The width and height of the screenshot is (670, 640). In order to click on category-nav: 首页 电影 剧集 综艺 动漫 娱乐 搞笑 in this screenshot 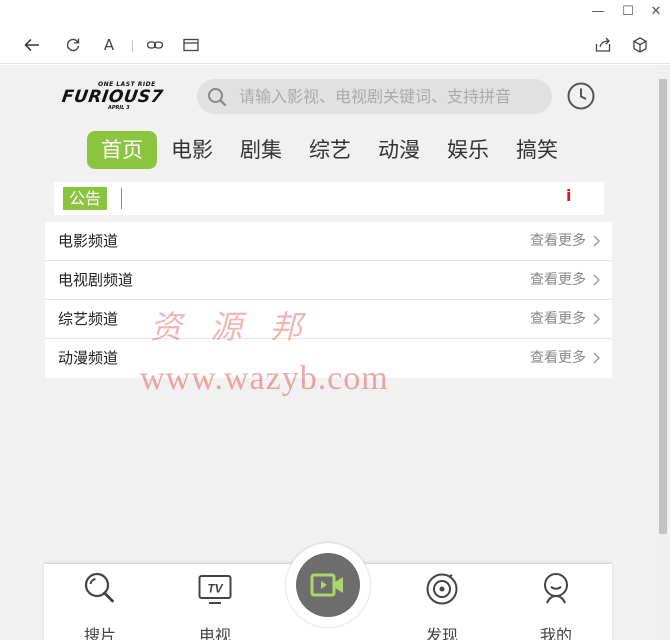, I will do `click(333, 152)`.